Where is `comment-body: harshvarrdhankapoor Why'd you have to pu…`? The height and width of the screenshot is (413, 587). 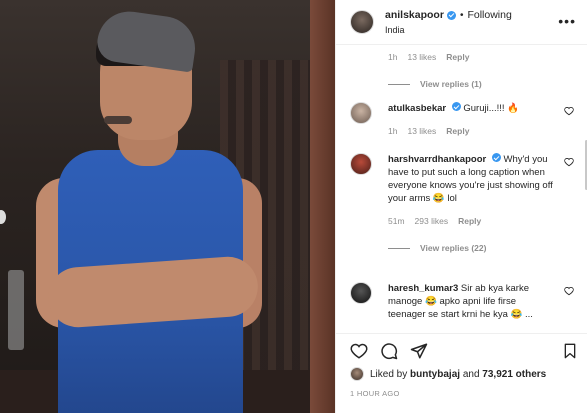
comment-body: harshvarrdhankapoor Why'd you have to pu… is located at coordinates (481, 204).